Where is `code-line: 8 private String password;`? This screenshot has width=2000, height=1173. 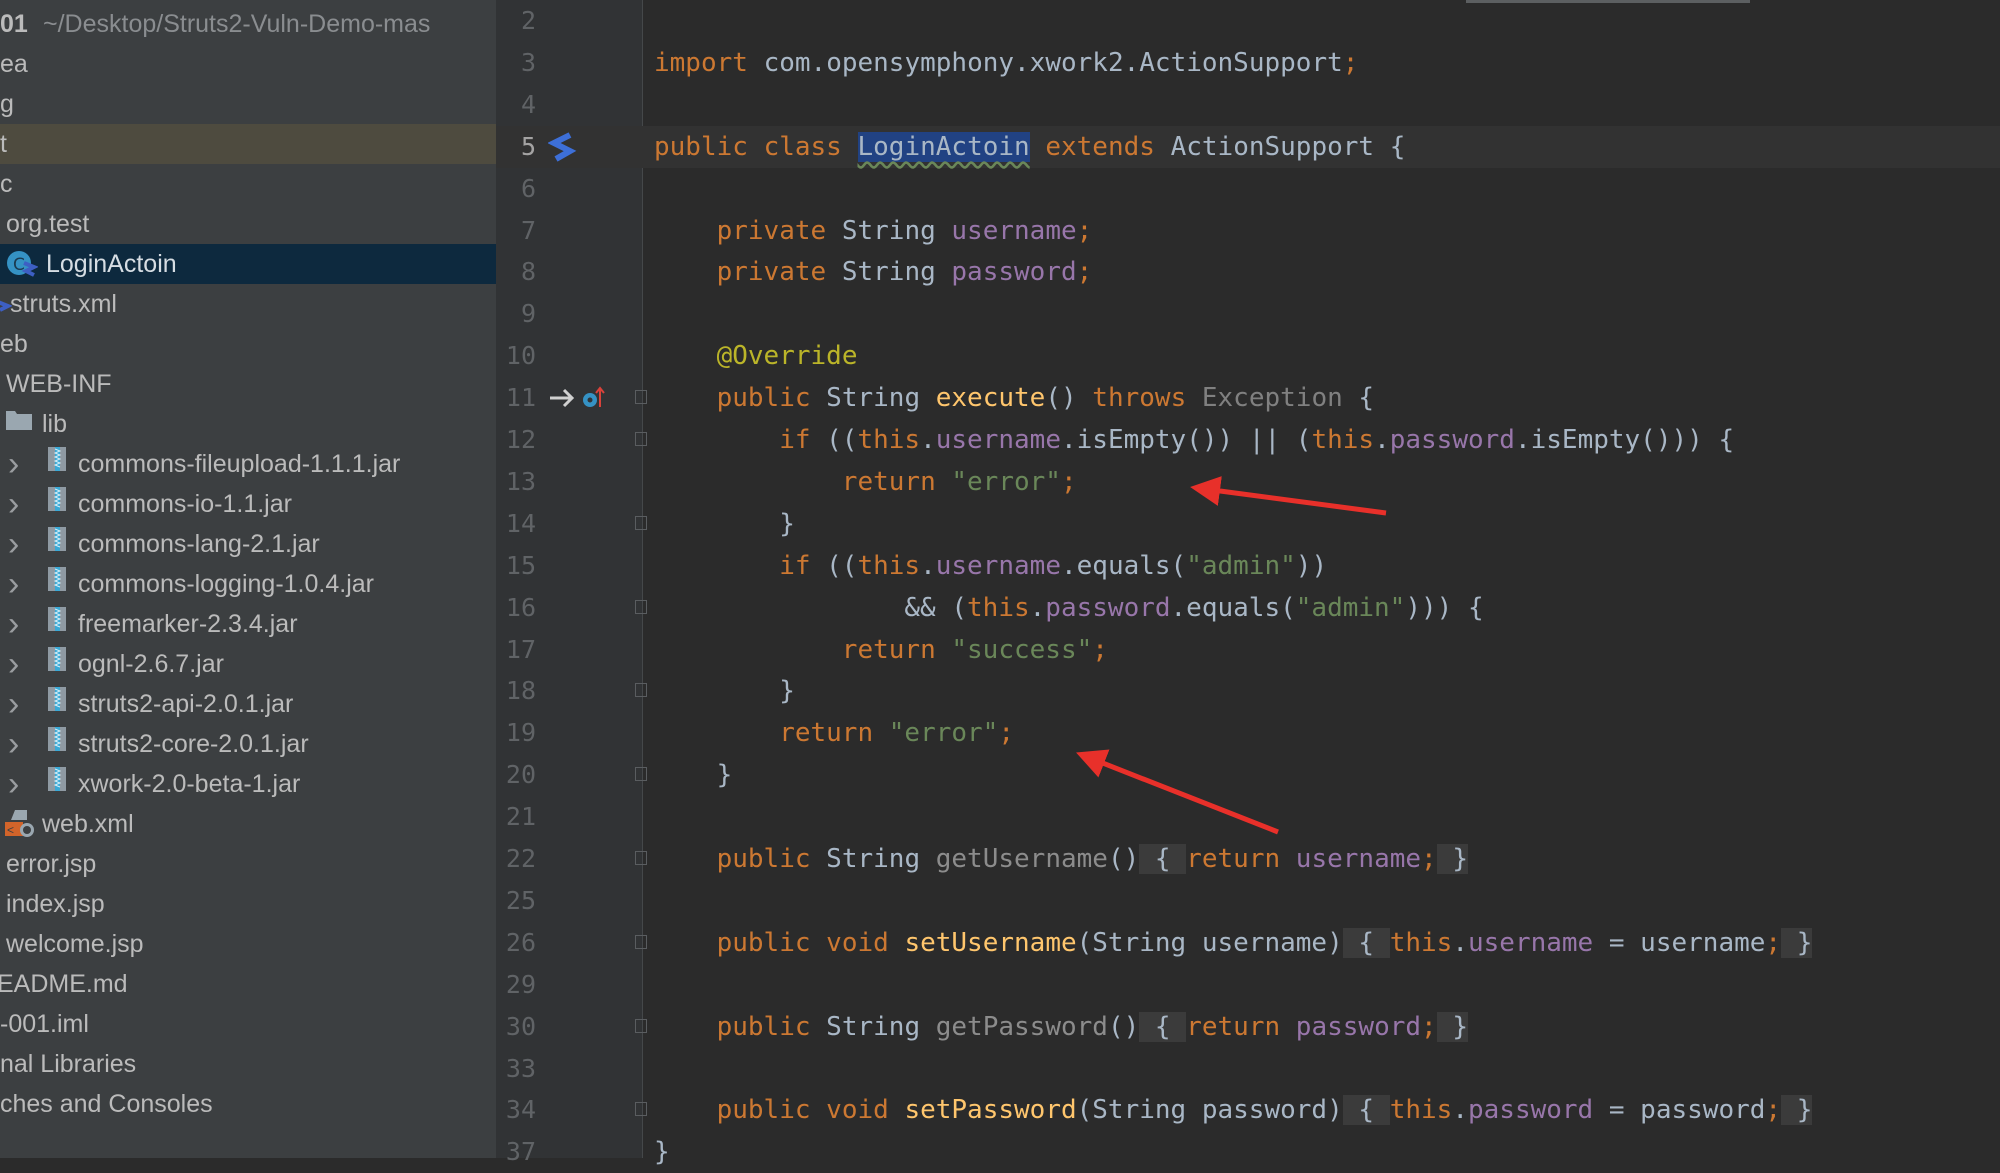
code-line: 8 private String password; is located at coordinates (1248, 272).